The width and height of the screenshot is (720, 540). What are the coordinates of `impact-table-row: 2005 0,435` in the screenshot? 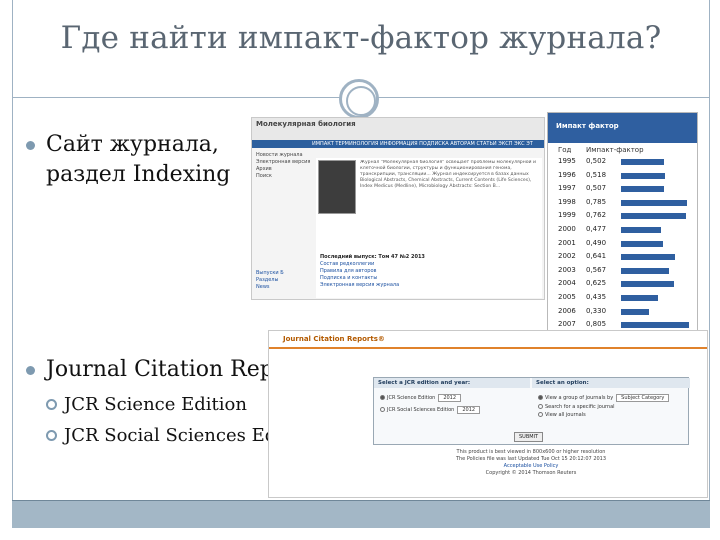 It's located at (622, 298).